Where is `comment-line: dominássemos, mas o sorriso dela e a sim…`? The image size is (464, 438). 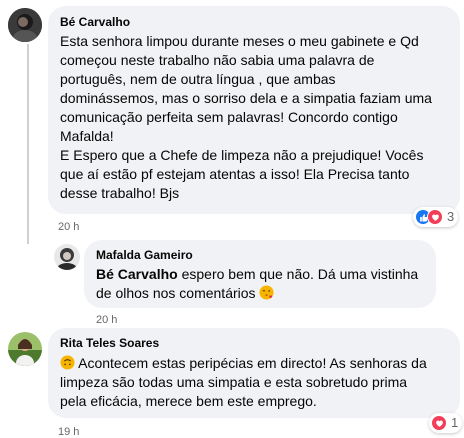 comment-line: dominássemos, mas o sorriso dela e a sim… is located at coordinates (246, 98).